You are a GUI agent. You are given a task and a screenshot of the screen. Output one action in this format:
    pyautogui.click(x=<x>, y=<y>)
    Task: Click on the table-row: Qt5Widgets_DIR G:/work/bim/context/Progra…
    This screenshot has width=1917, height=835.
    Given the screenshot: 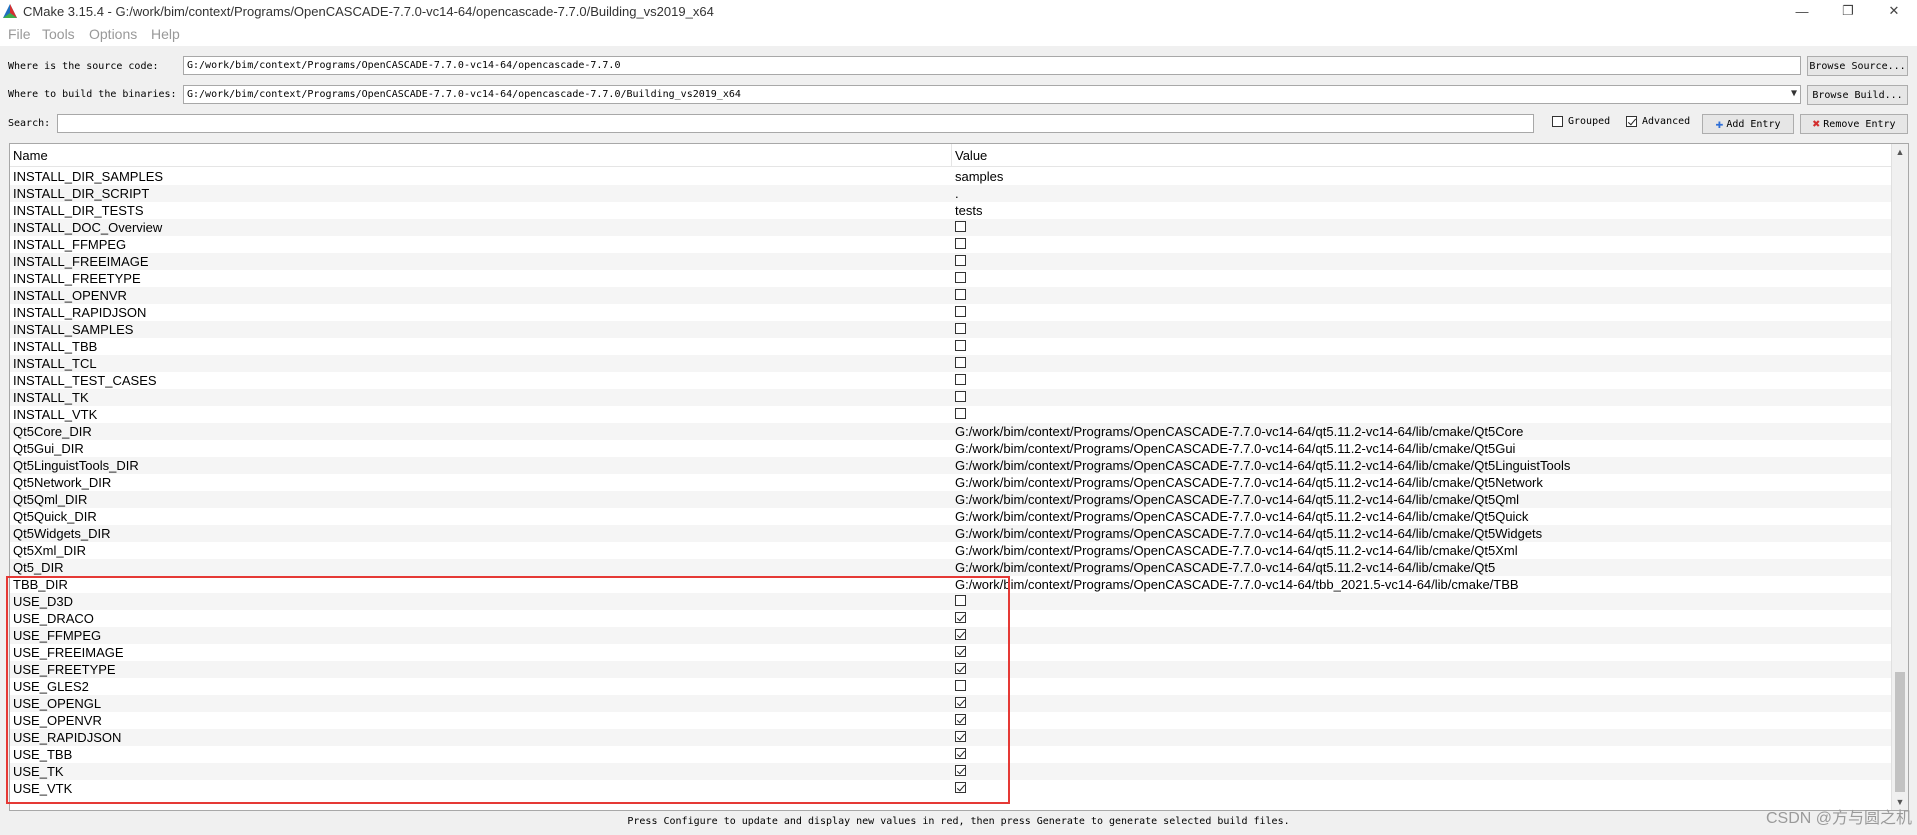 What is the action you would take?
    pyautogui.click(x=951, y=533)
    